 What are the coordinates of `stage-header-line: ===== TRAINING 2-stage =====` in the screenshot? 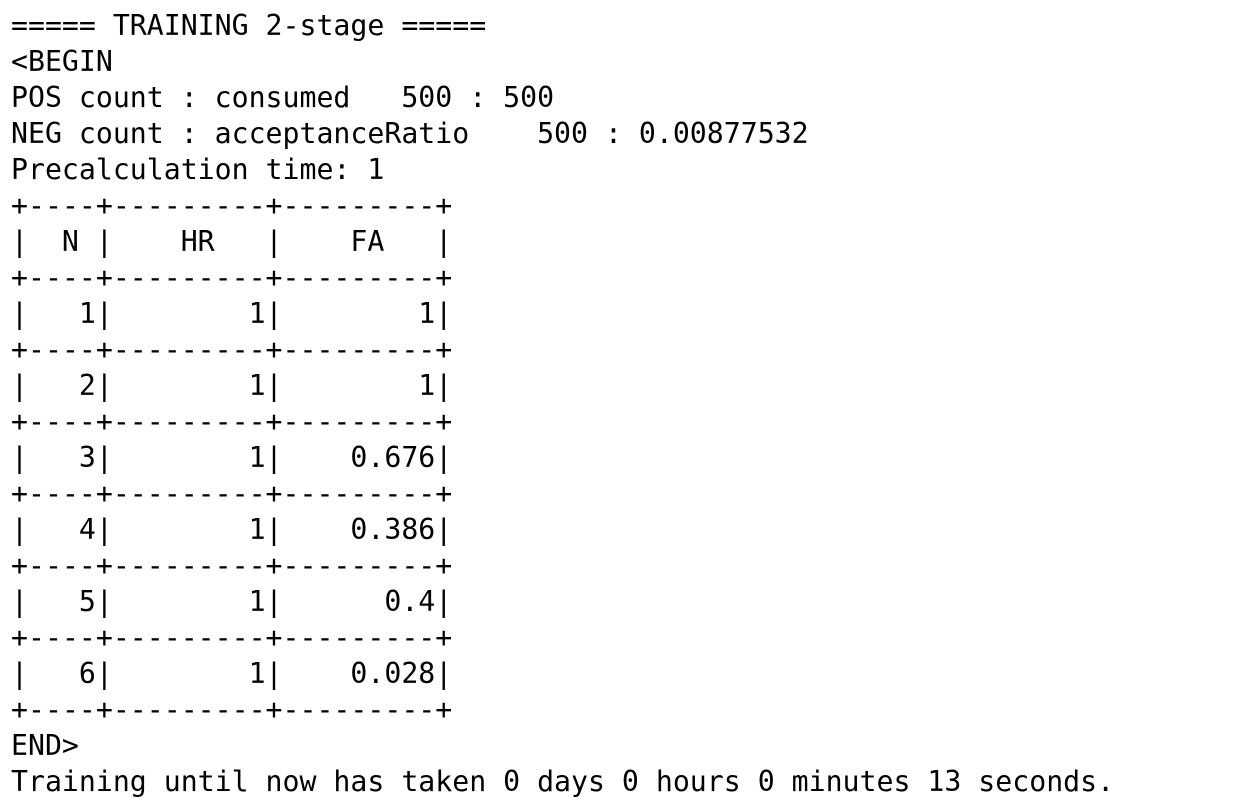 It's located at (249, 25).